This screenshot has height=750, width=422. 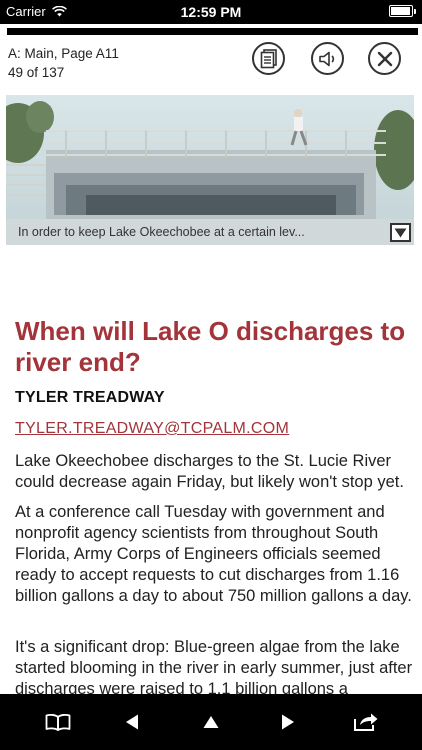 What do you see at coordinates (212, 31) in the screenshot?
I see `top-rule` at bounding box center [212, 31].